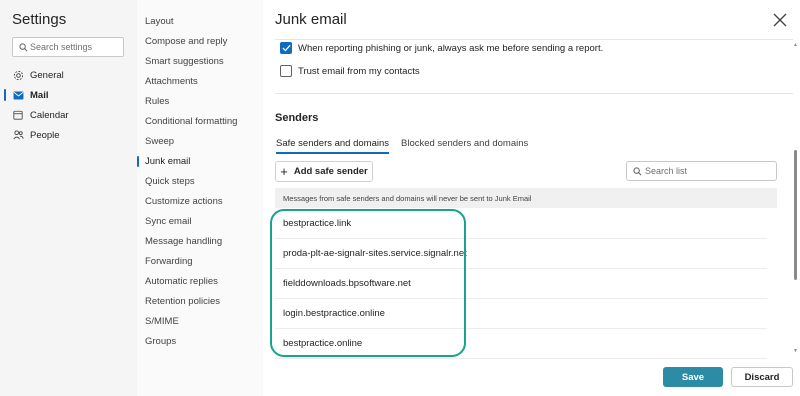  What do you see at coordinates (184, 201) in the screenshot?
I see `subnav-customize-actions: Customize actions` at bounding box center [184, 201].